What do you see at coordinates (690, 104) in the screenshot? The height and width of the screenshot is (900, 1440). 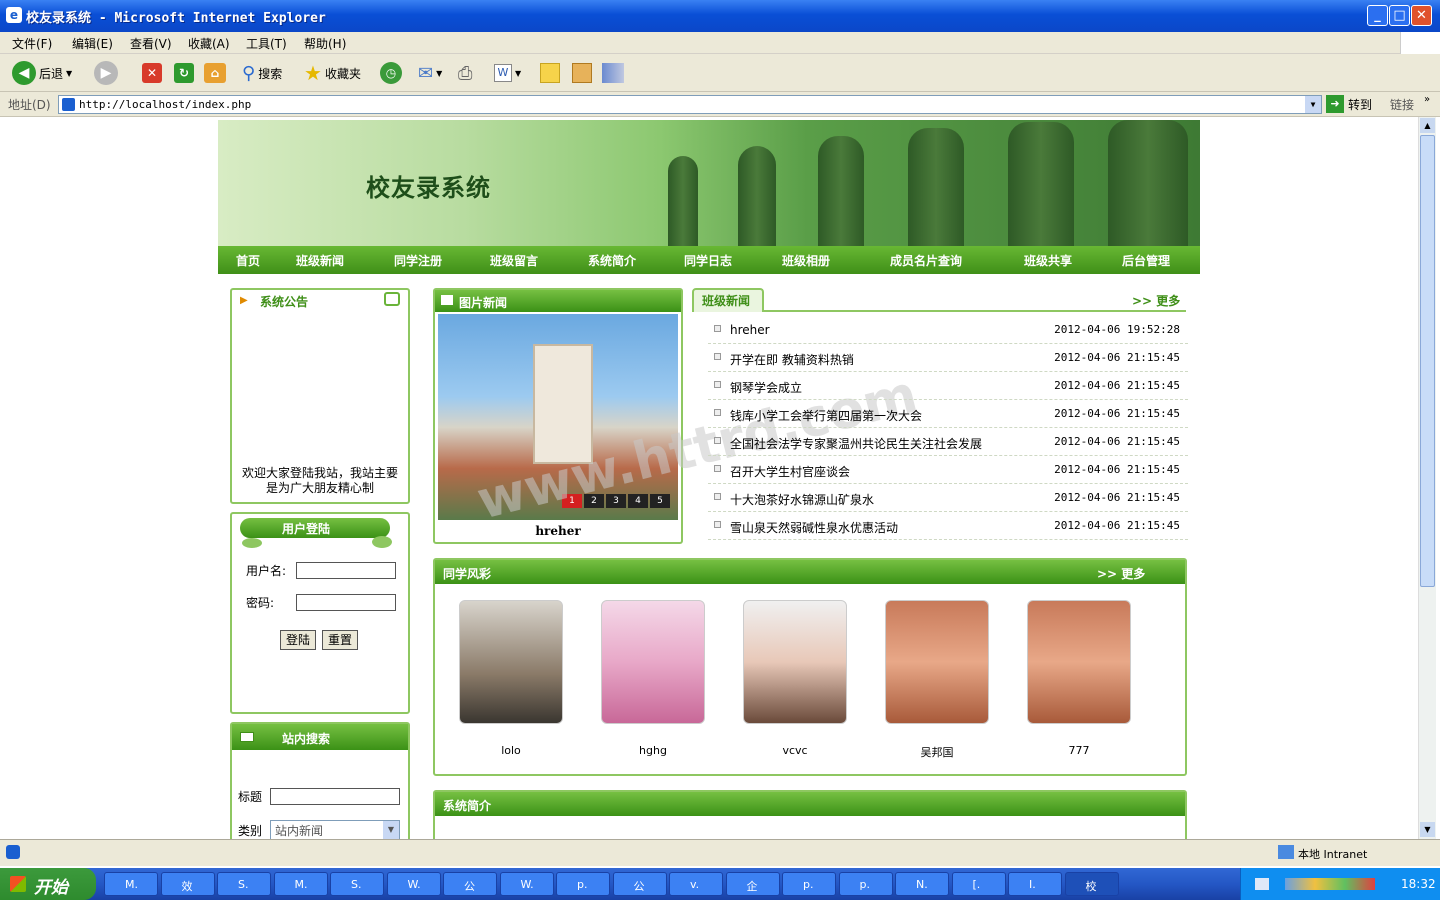 I see `address-input: http://localhost/index.php ▼` at bounding box center [690, 104].